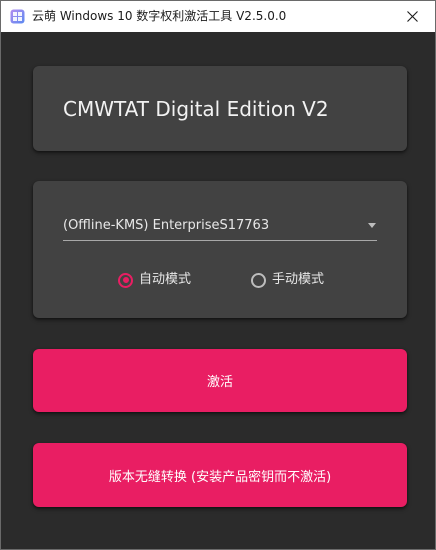  I want to click on manual-mode-radio: 手动模式, so click(287, 280).